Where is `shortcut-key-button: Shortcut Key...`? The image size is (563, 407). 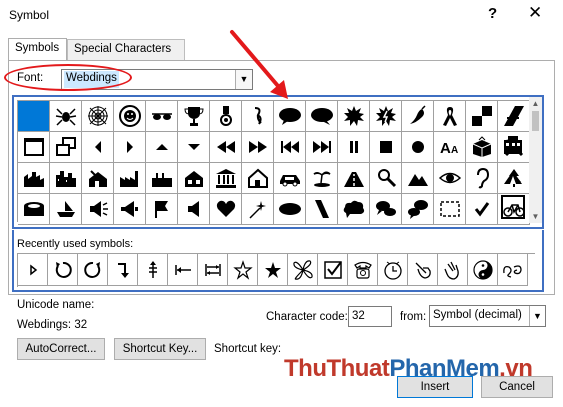 shortcut-key-button: Shortcut Key... is located at coordinates (160, 349).